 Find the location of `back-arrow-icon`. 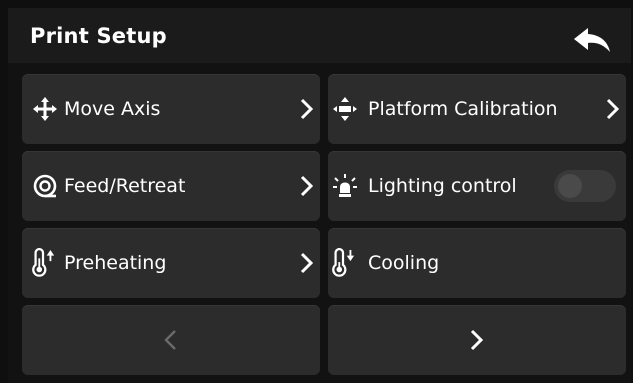

back-arrow-icon is located at coordinates (592, 40).